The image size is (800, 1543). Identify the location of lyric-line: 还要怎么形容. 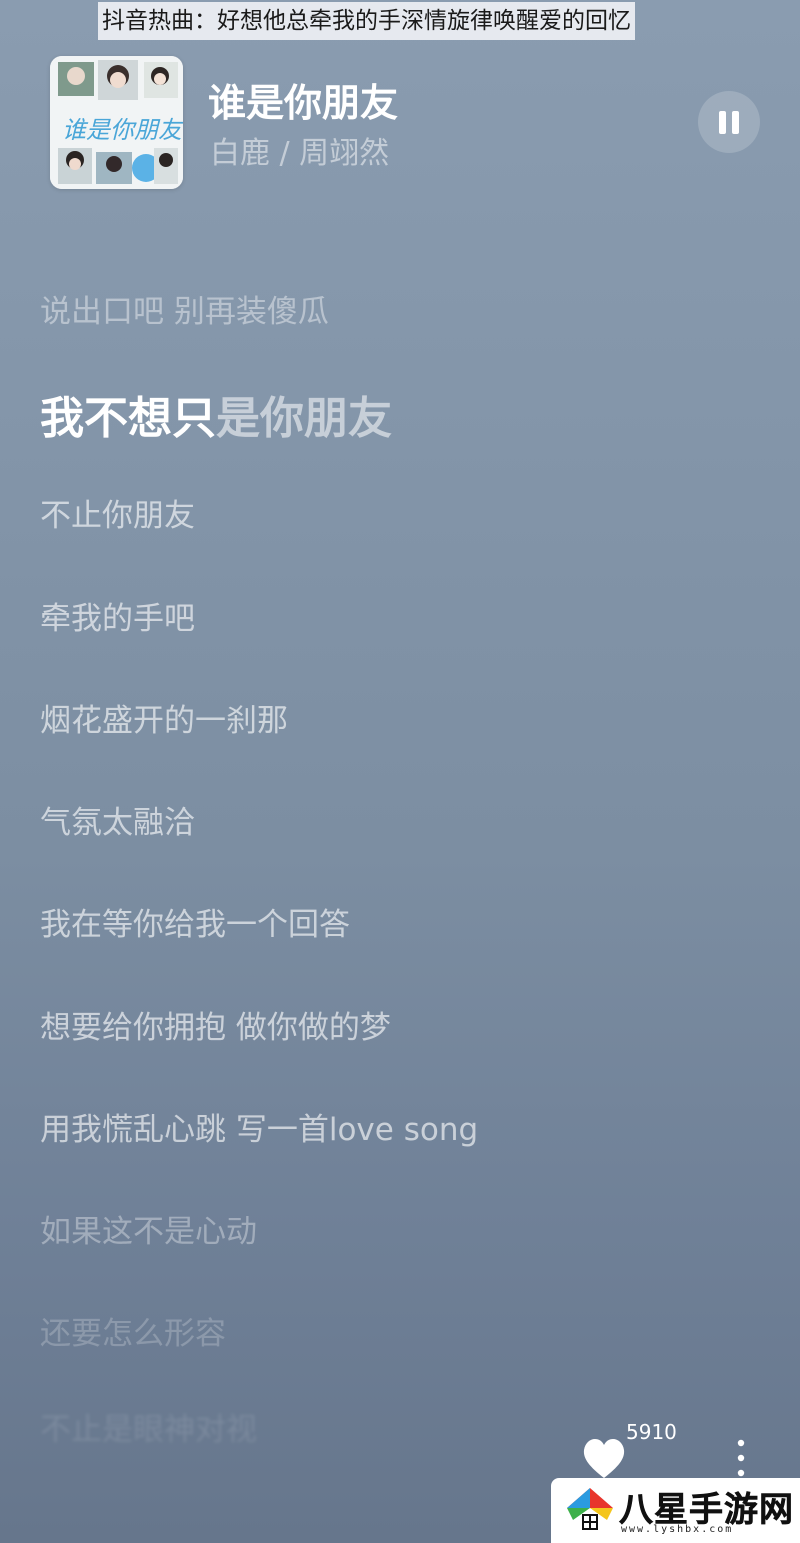
(133, 1334).